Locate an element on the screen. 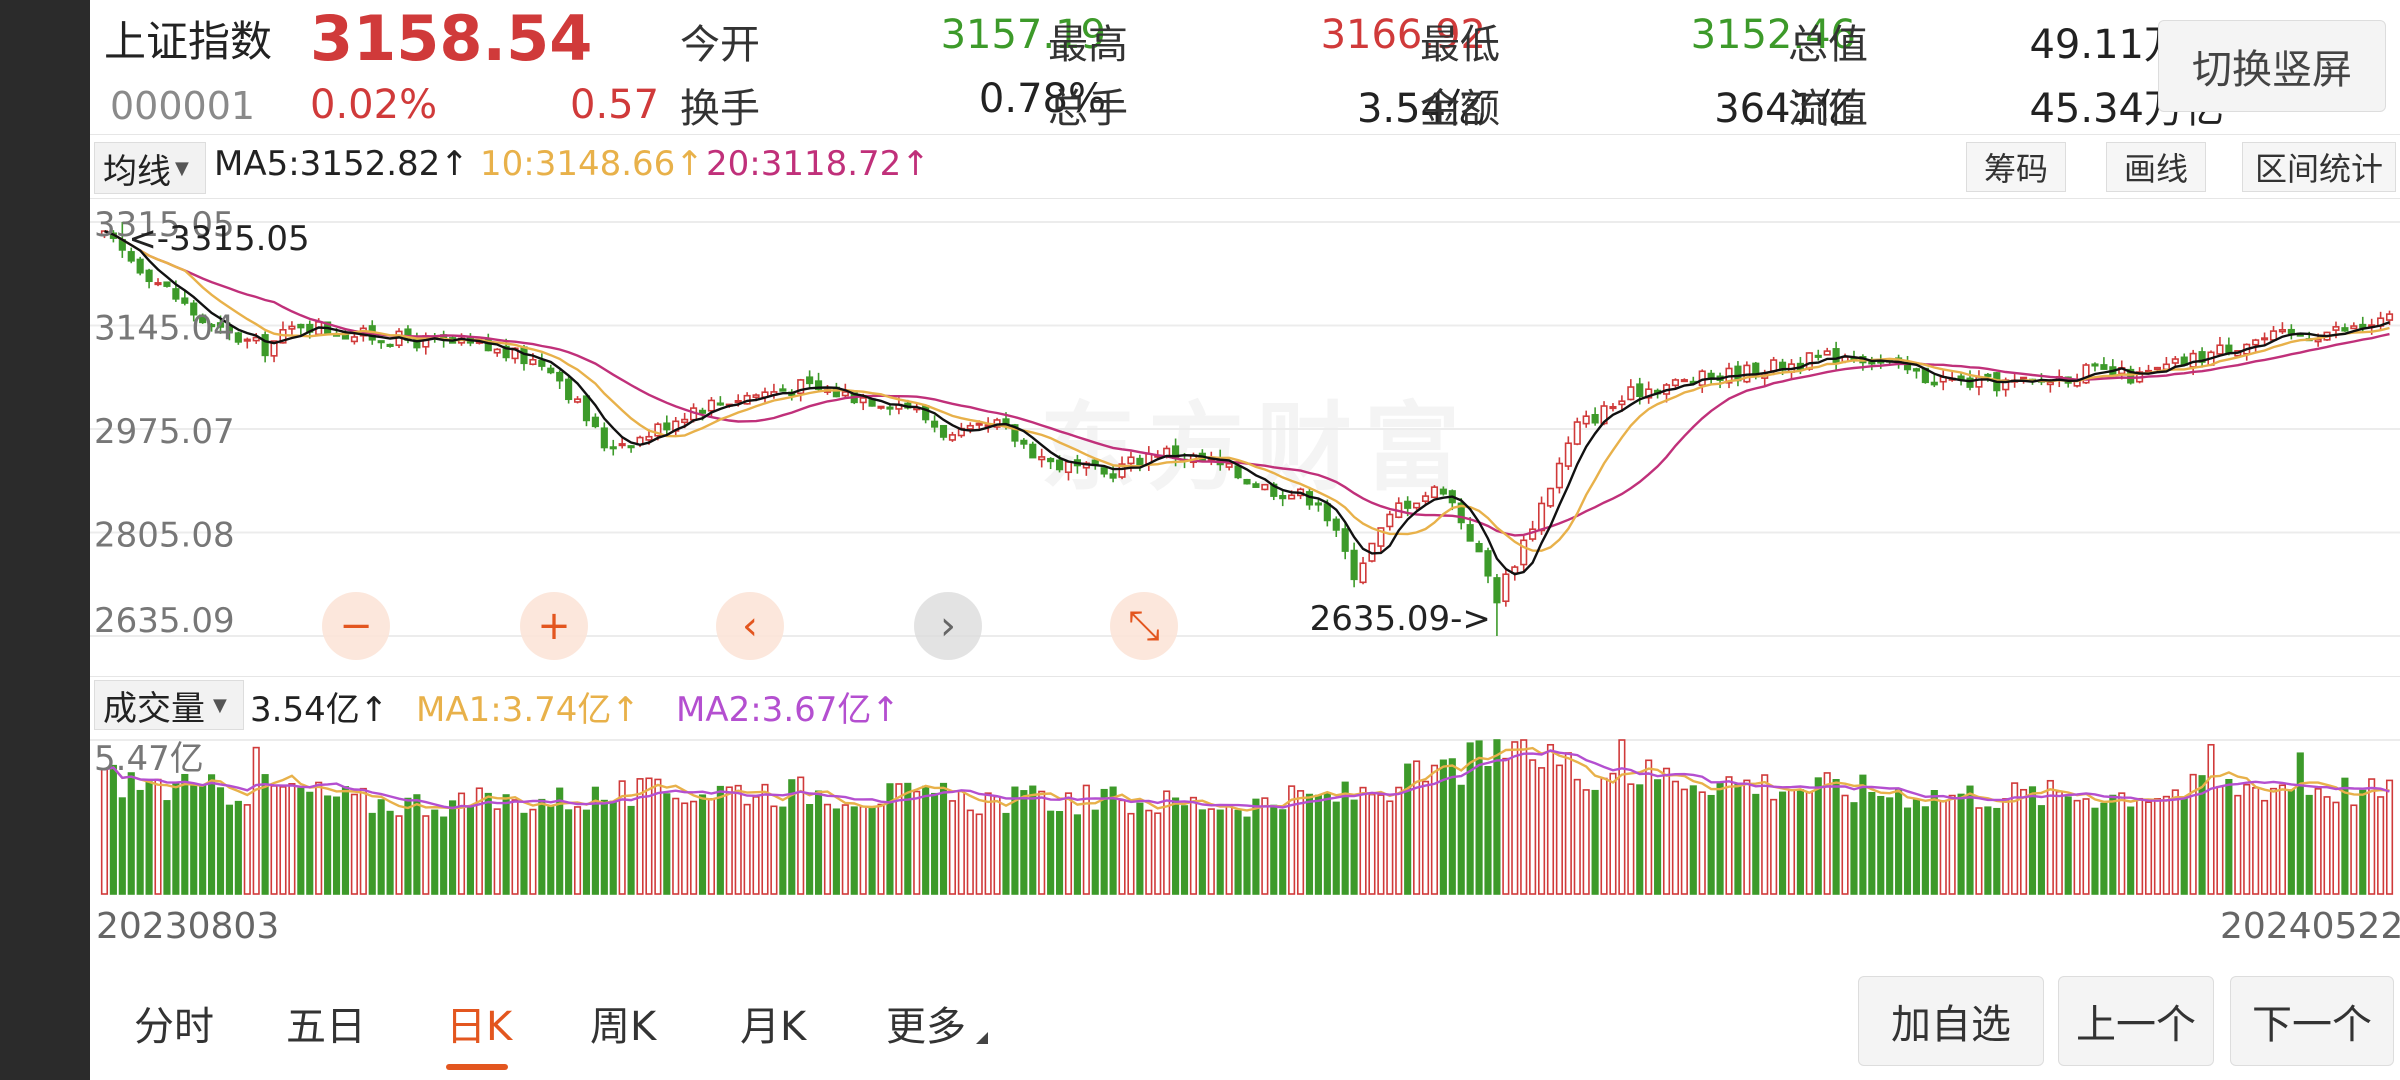  volume-indicator-selector: 成交量 ▼ is located at coordinates (169, 705).